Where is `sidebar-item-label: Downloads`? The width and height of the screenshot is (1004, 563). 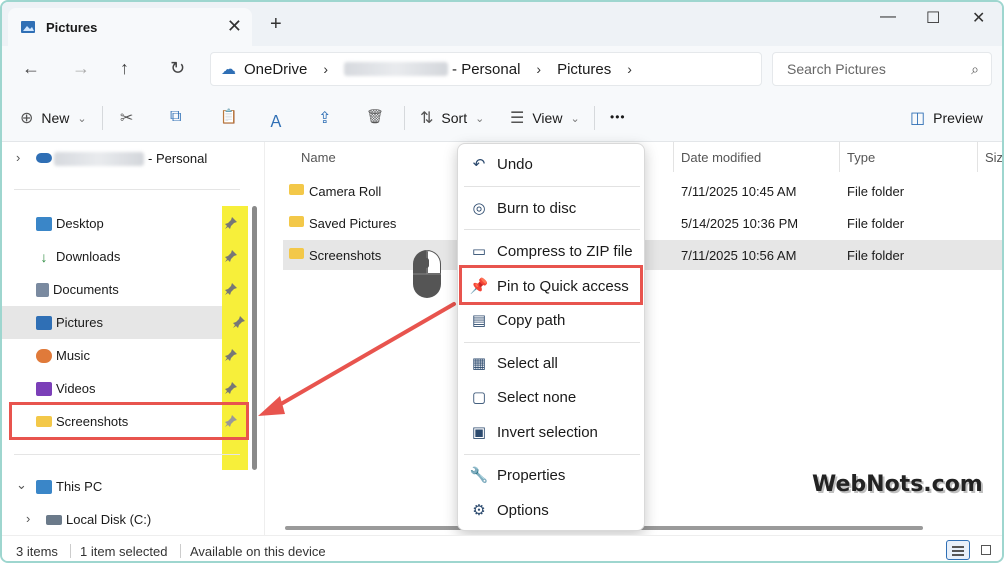 sidebar-item-label: Downloads is located at coordinates (88, 256).